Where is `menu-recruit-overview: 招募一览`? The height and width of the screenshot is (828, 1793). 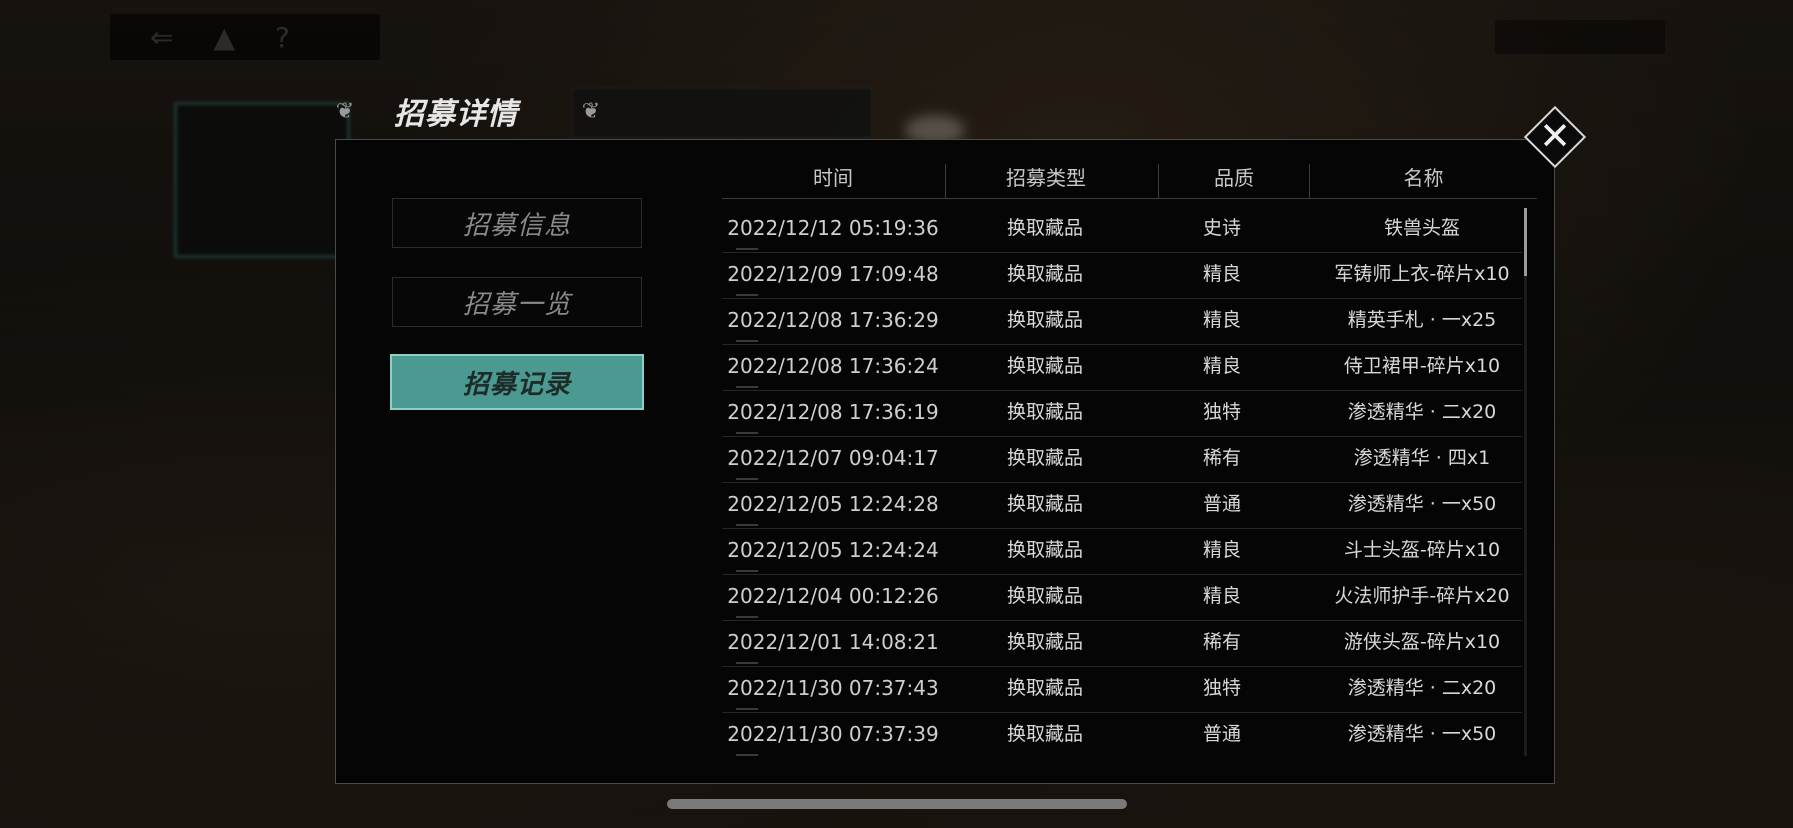 menu-recruit-overview: 招募一览 is located at coordinates (517, 302).